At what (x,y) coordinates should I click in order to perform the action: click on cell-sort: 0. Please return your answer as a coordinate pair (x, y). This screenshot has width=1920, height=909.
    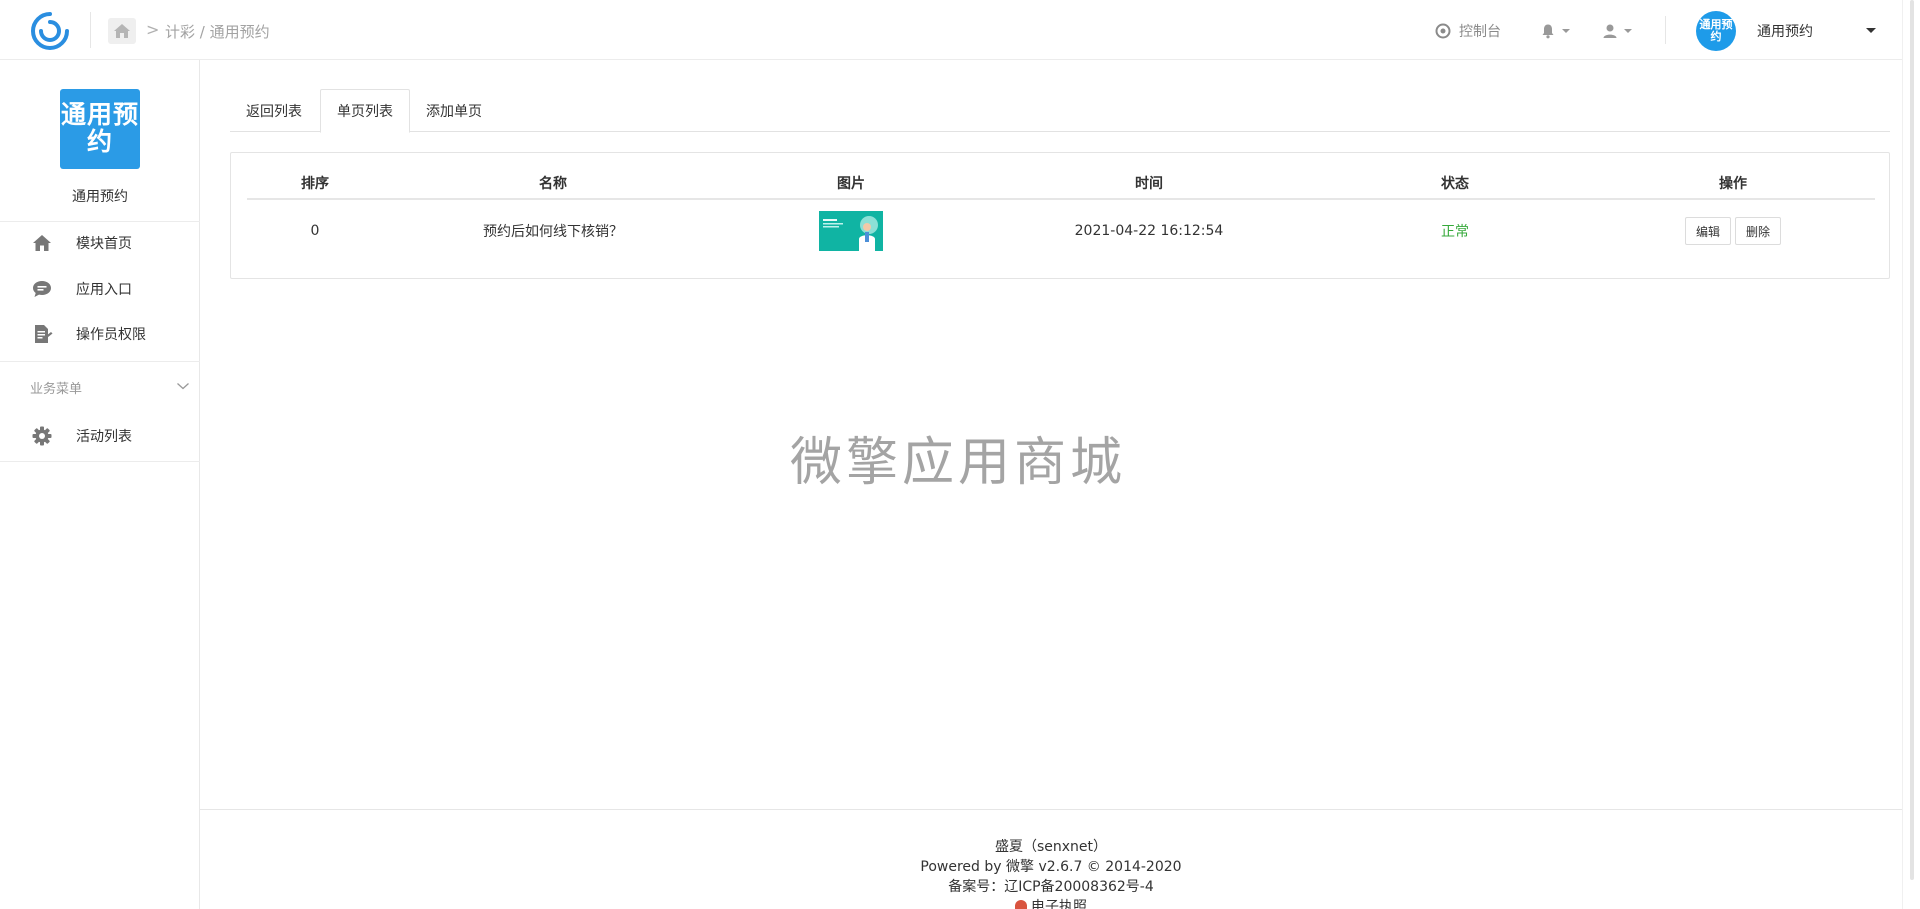
    Looking at the image, I should click on (315, 231).